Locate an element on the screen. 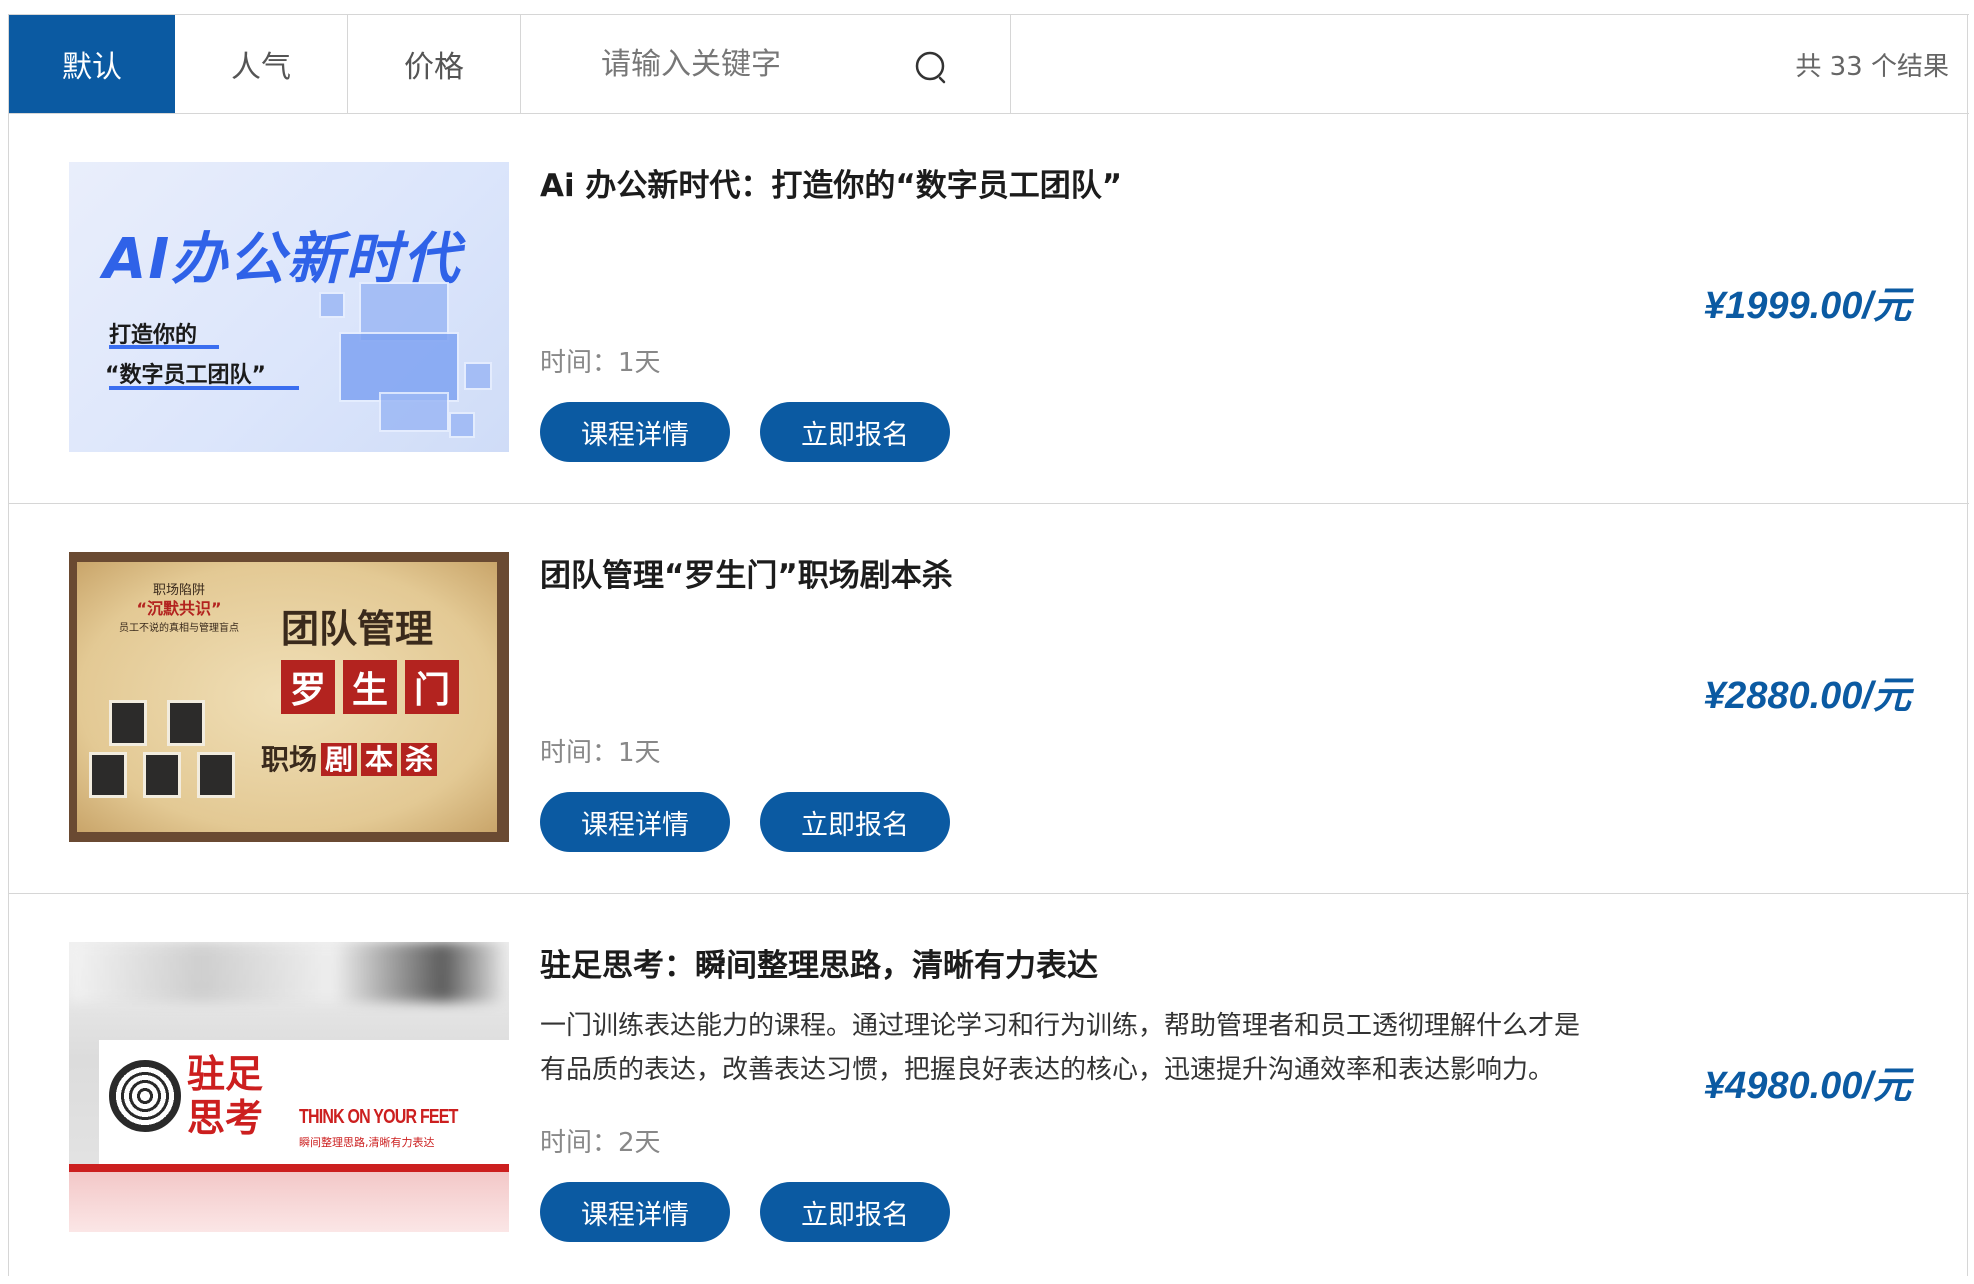 This screenshot has width=1974, height=1284. thumb-note: 职场陷阱 “沉默共识” 员工不说的真相与管理盲点 is located at coordinates (179, 610).